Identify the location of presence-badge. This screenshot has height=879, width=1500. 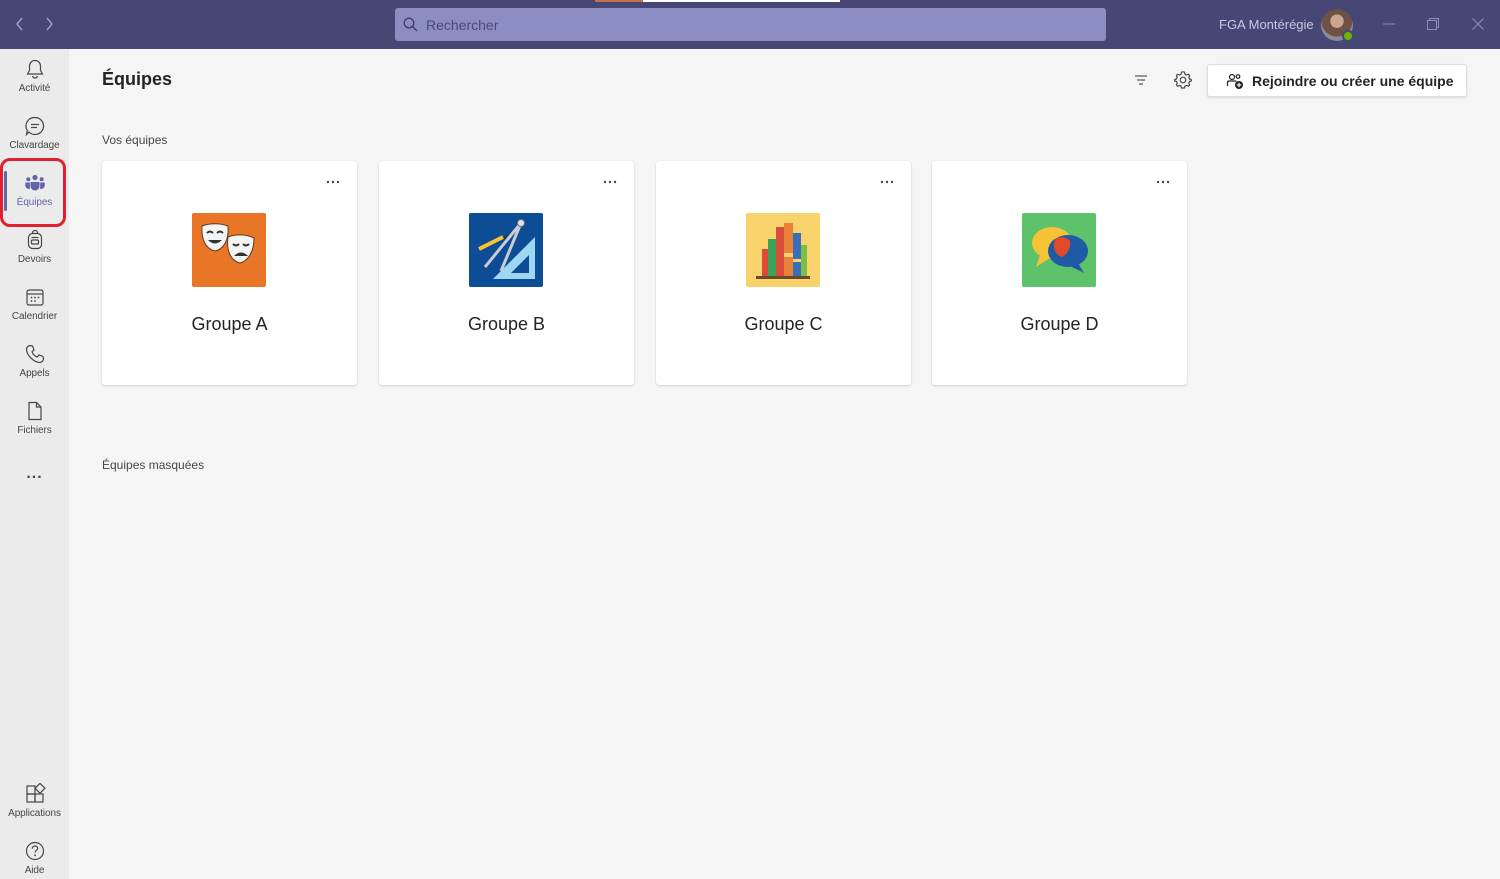
(1348, 36).